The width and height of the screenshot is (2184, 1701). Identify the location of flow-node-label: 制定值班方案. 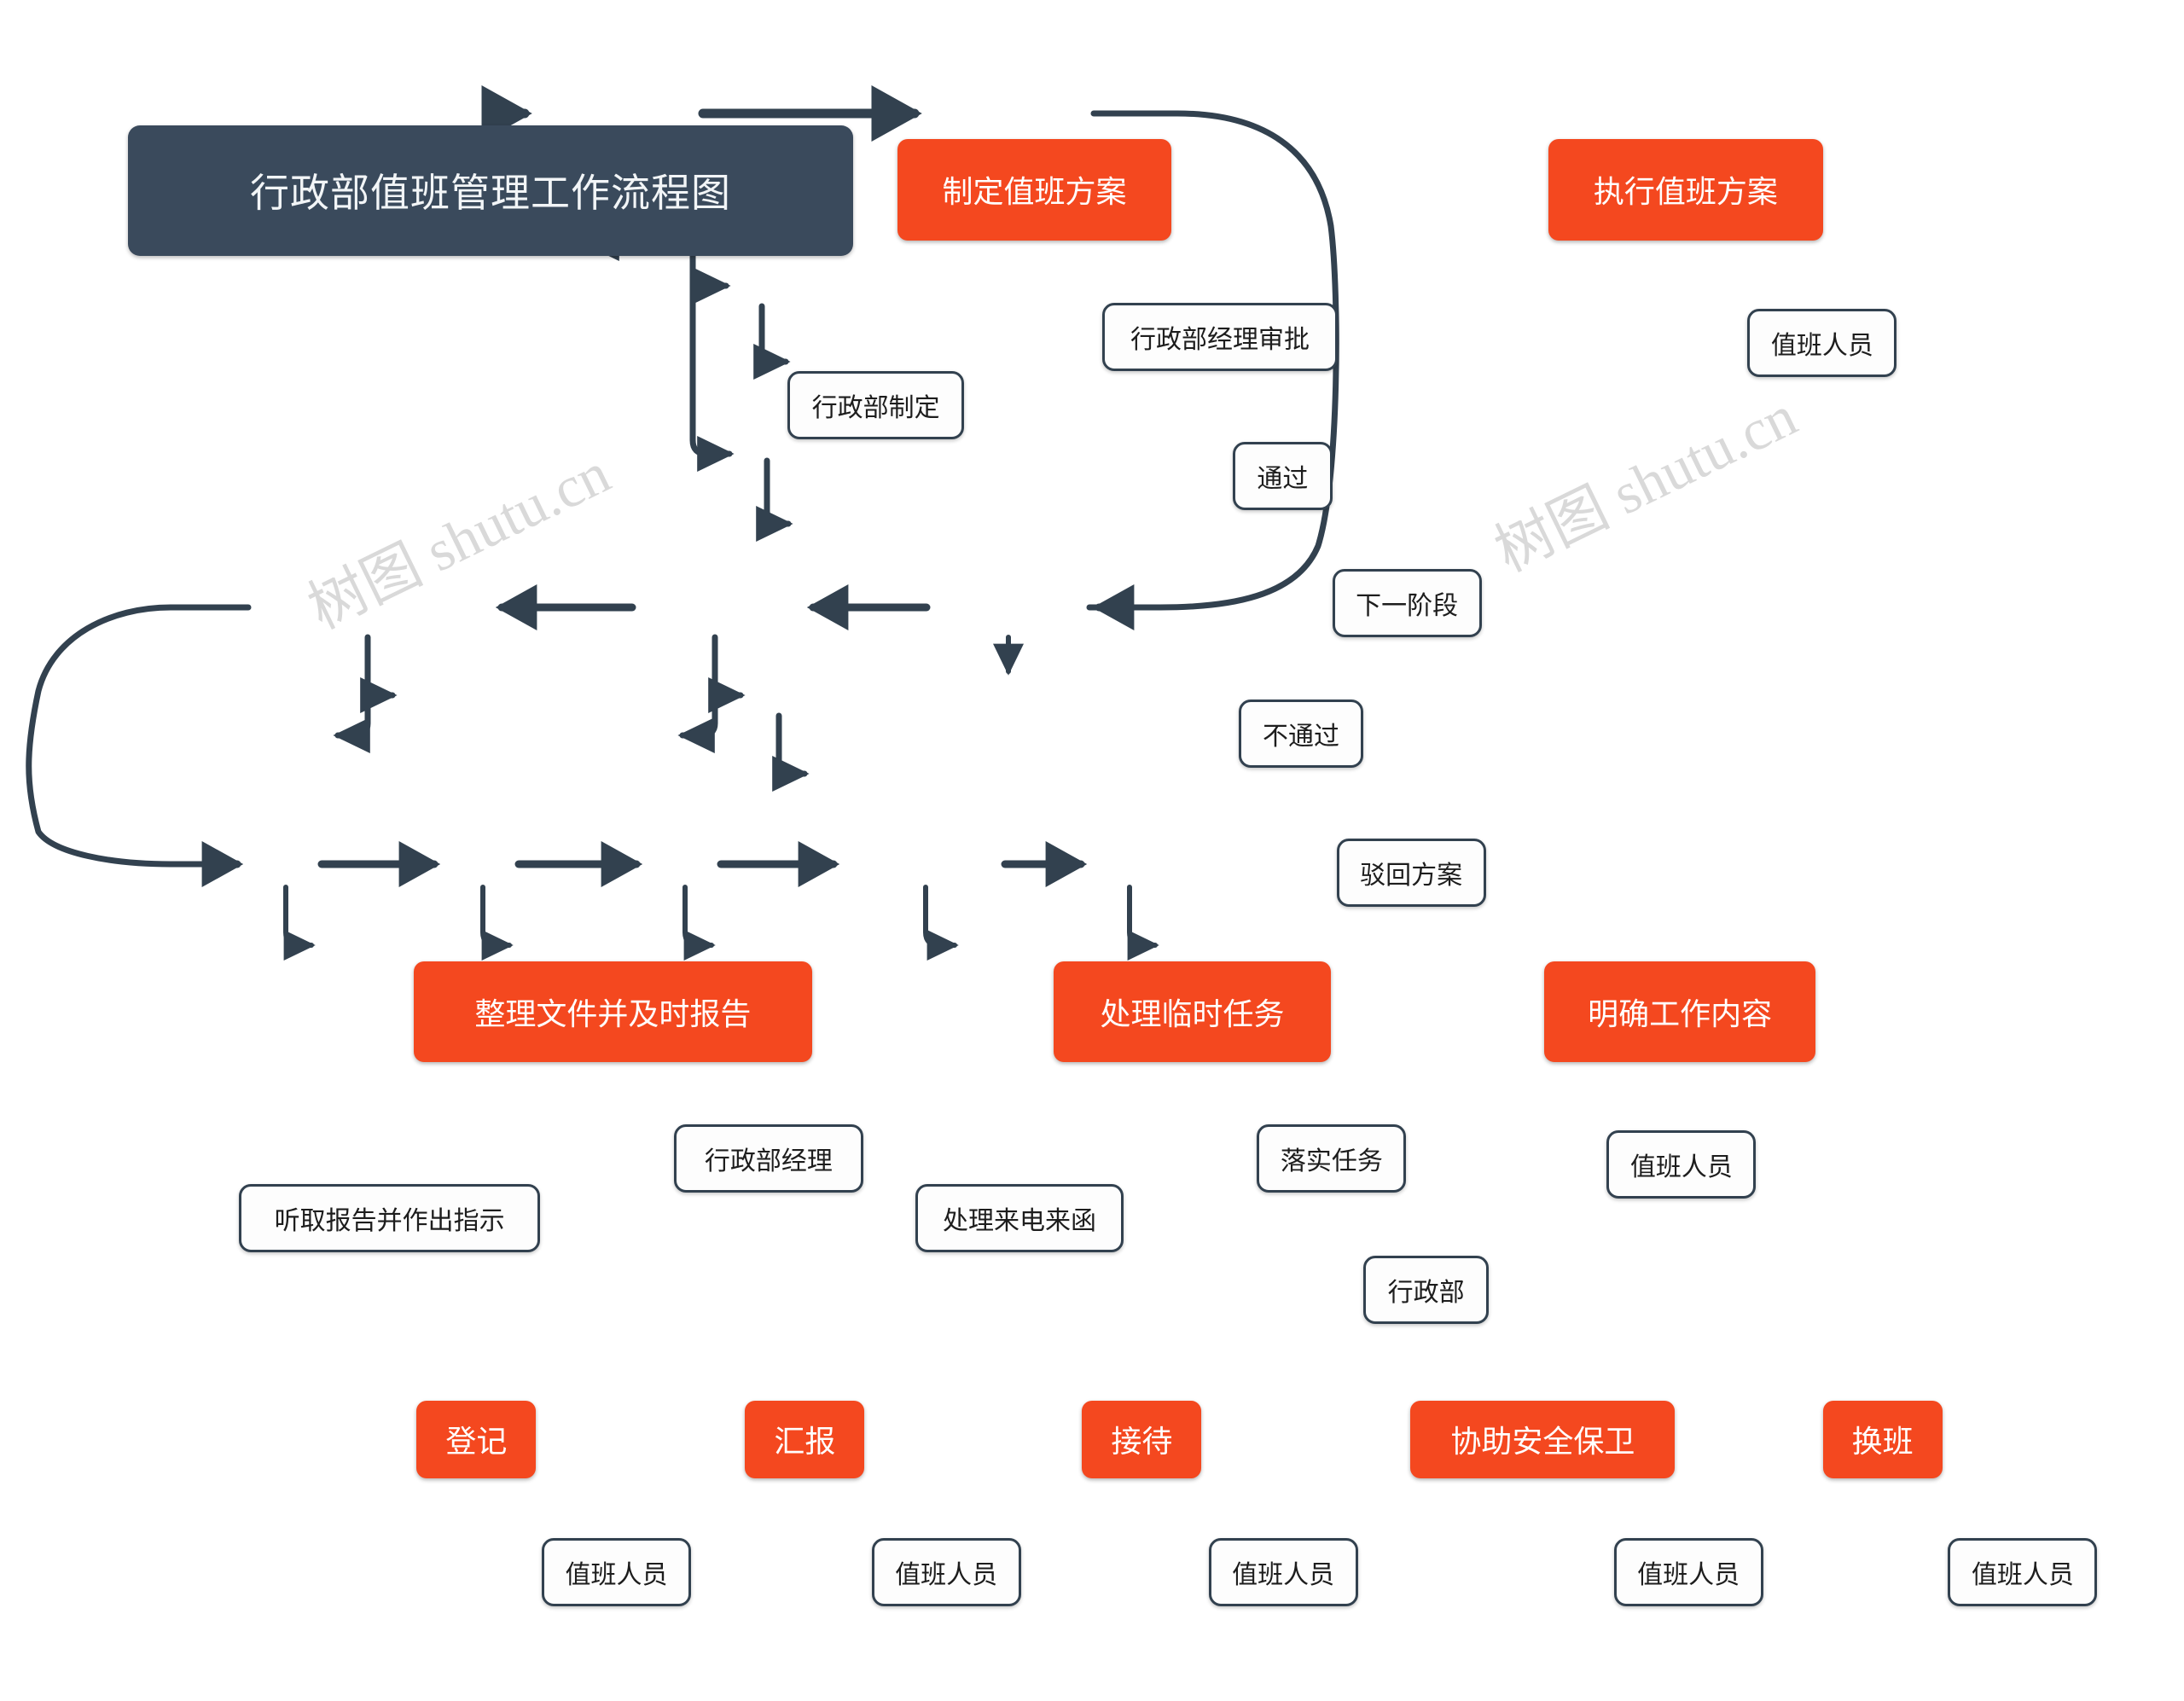
(1035, 192).